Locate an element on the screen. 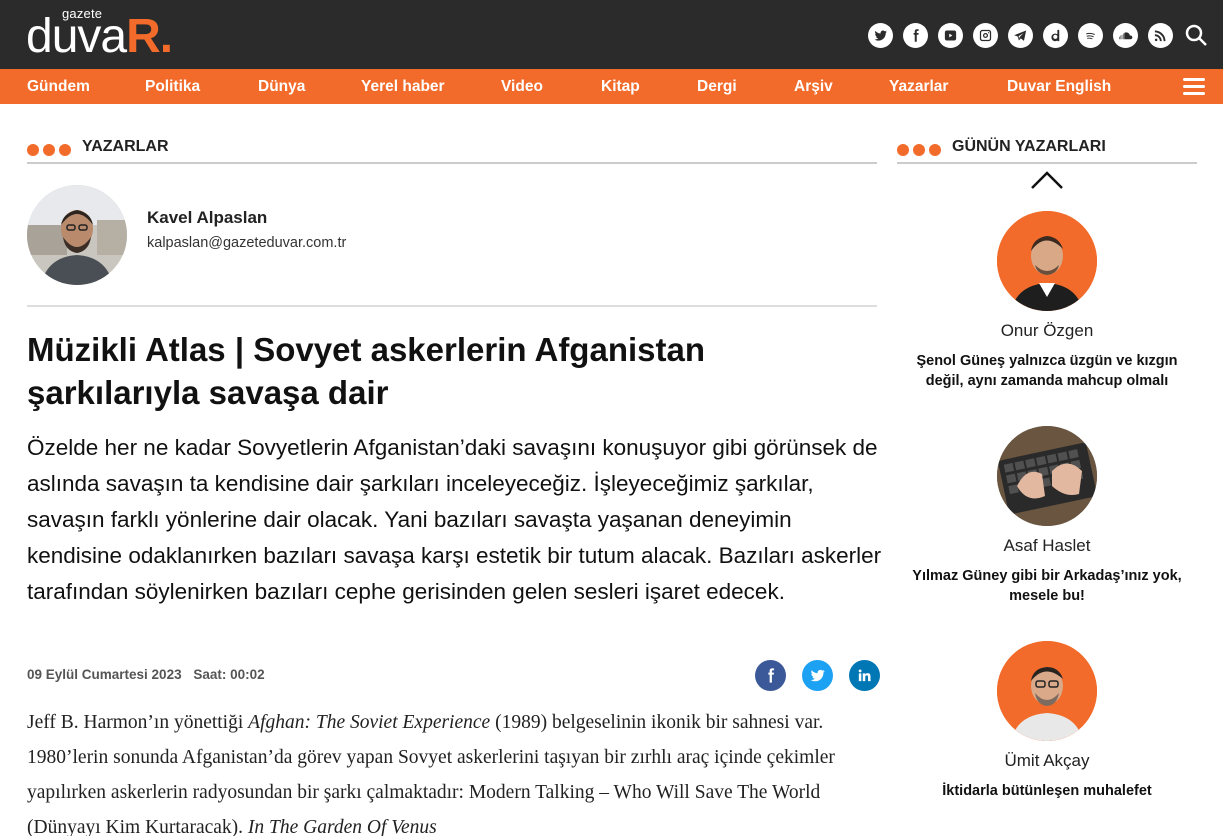 Image resolution: width=1223 pixels, height=836 pixels. nav-item-arsiv: Arşiv is located at coordinates (813, 87).